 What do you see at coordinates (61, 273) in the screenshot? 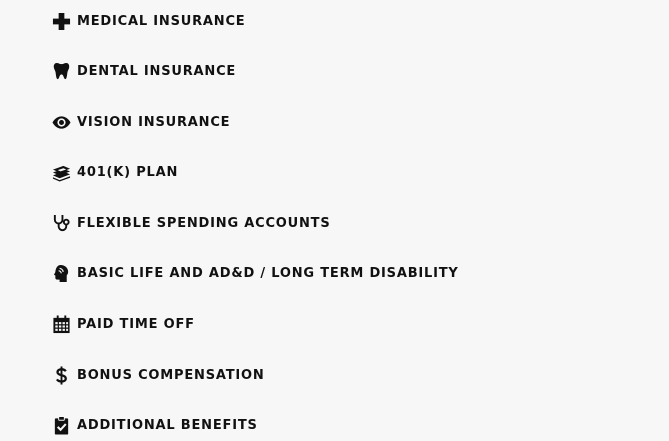
I see `head-icon` at bounding box center [61, 273].